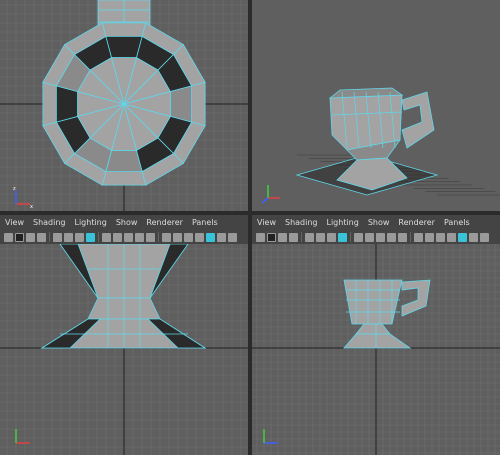 The image size is (500, 455). What do you see at coordinates (124, 93) in the screenshot?
I see `cup-top-mesh` at bounding box center [124, 93].